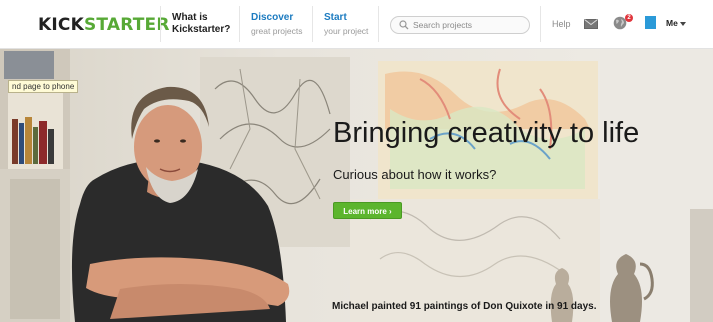  I want to click on logo-starter: STARTER, so click(126, 25).